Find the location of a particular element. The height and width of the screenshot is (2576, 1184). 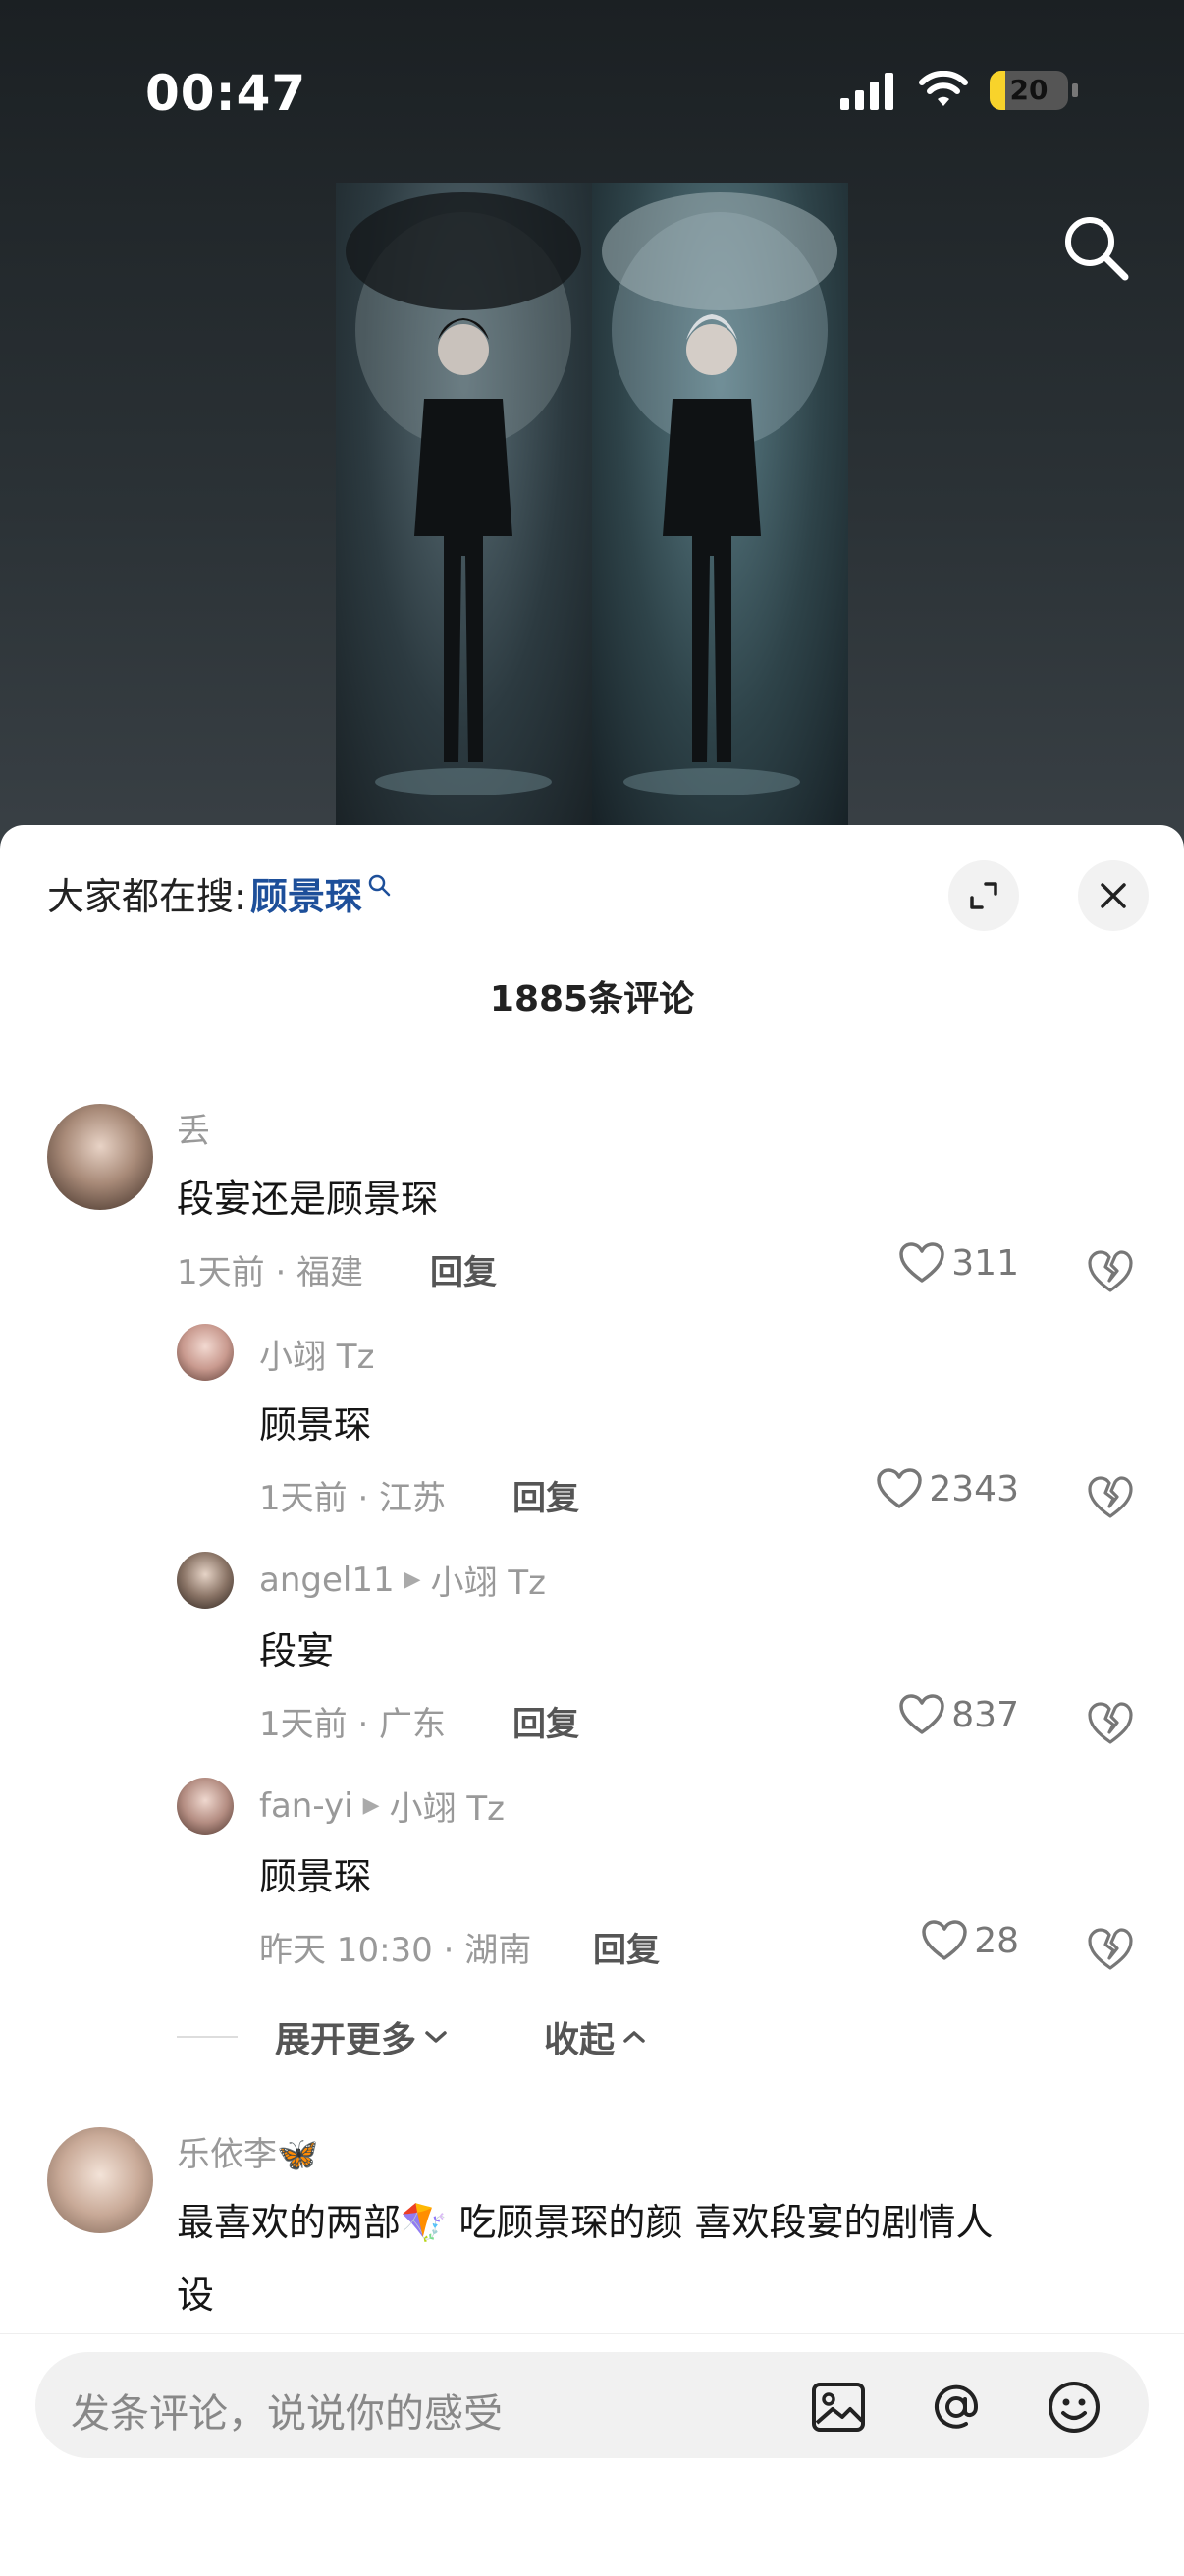

chevron-down-icon is located at coordinates (436, 2037).